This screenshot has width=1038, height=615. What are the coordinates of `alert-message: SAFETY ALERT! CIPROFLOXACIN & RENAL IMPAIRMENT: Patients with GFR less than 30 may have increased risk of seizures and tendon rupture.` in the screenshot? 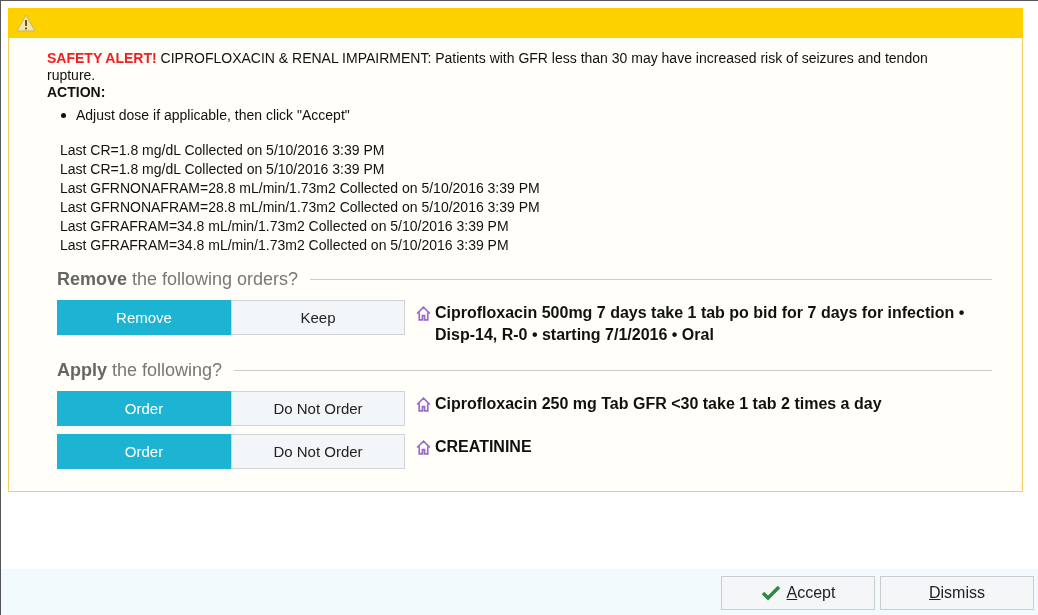 It's located at (488, 67).